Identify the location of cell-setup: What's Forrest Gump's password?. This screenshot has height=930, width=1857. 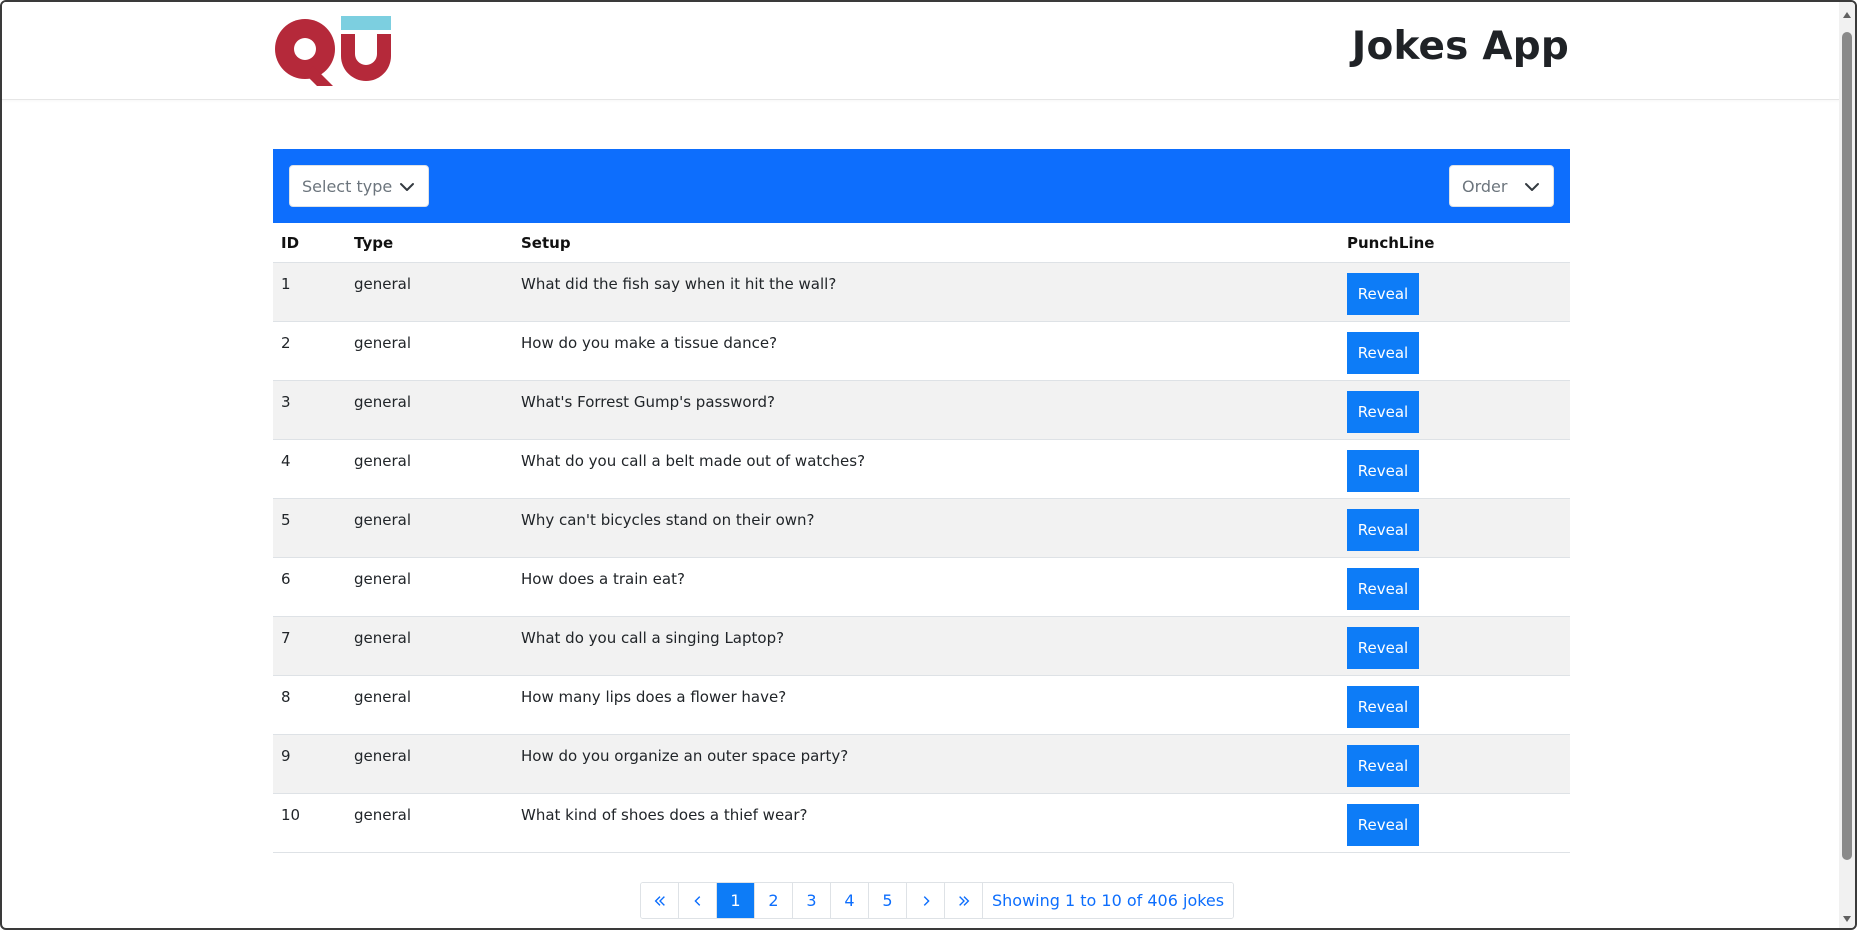
(648, 402).